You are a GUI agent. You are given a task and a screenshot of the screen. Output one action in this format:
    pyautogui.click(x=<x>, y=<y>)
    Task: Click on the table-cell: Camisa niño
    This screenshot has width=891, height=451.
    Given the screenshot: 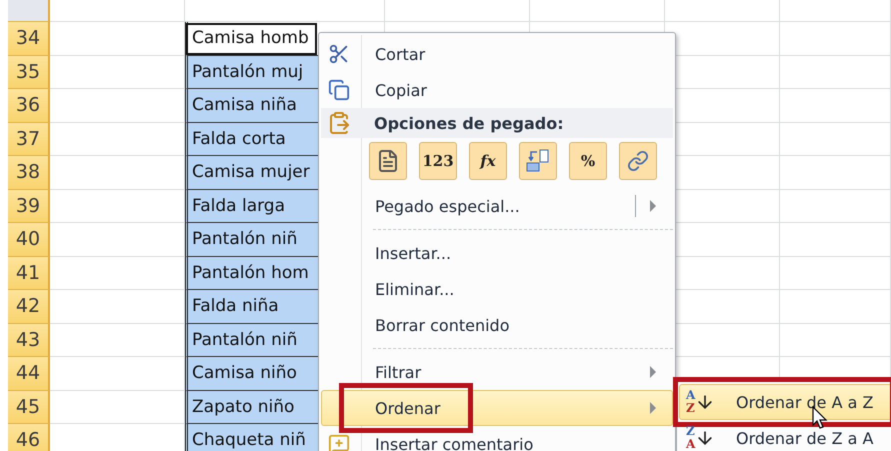 What is the action you would take?
    pyautogui.click(x=251, y=373)
    